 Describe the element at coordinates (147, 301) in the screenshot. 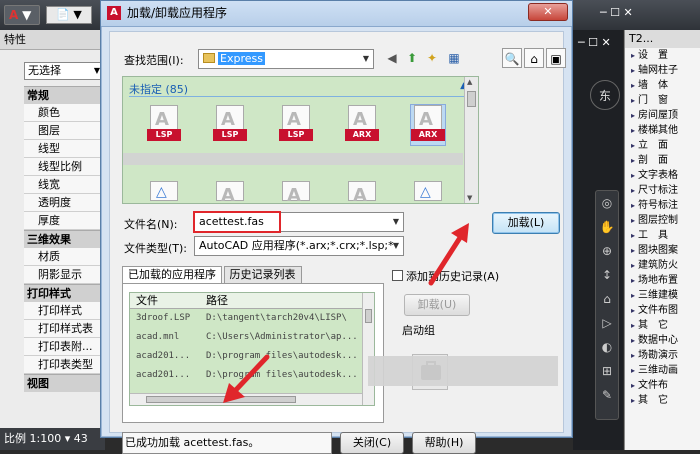

I see `column-file: 文件` at that location.